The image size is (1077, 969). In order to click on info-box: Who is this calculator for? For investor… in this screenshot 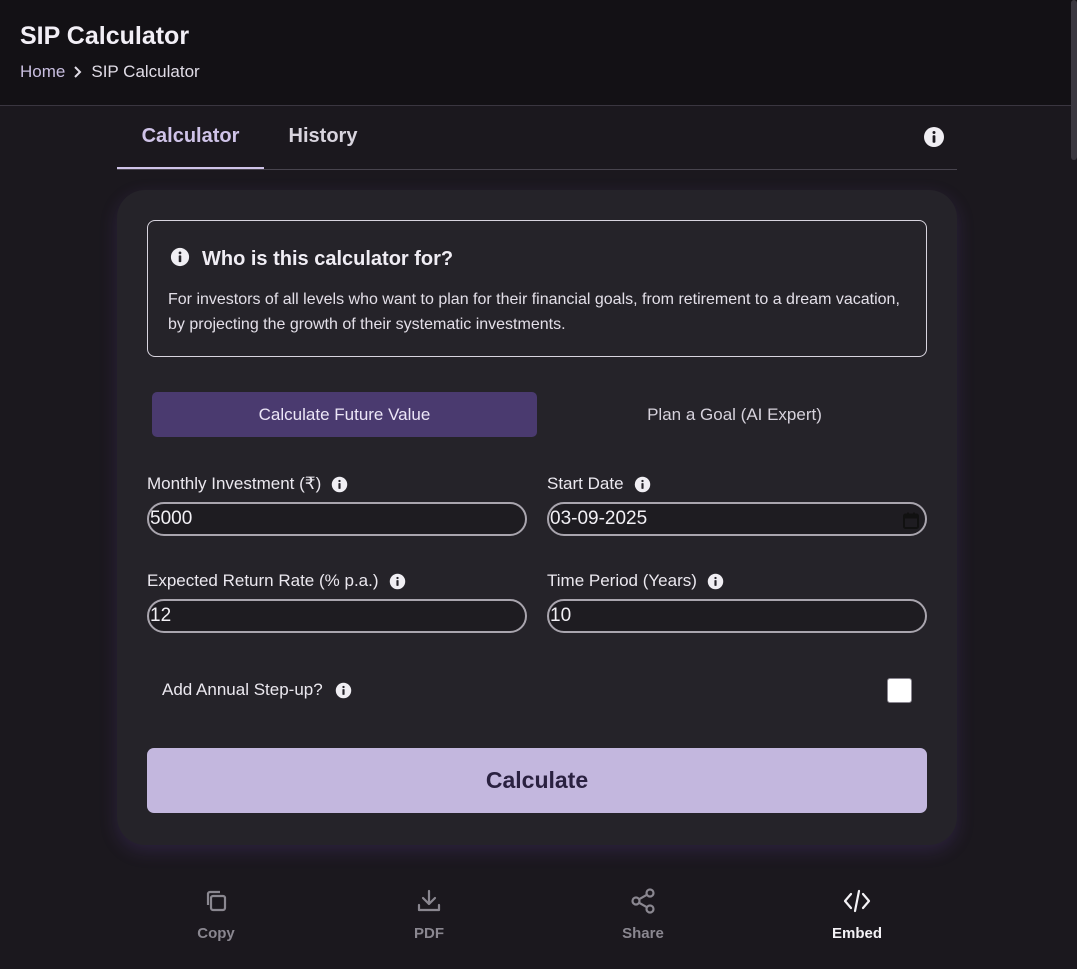, I will do `click(537, 288)`.